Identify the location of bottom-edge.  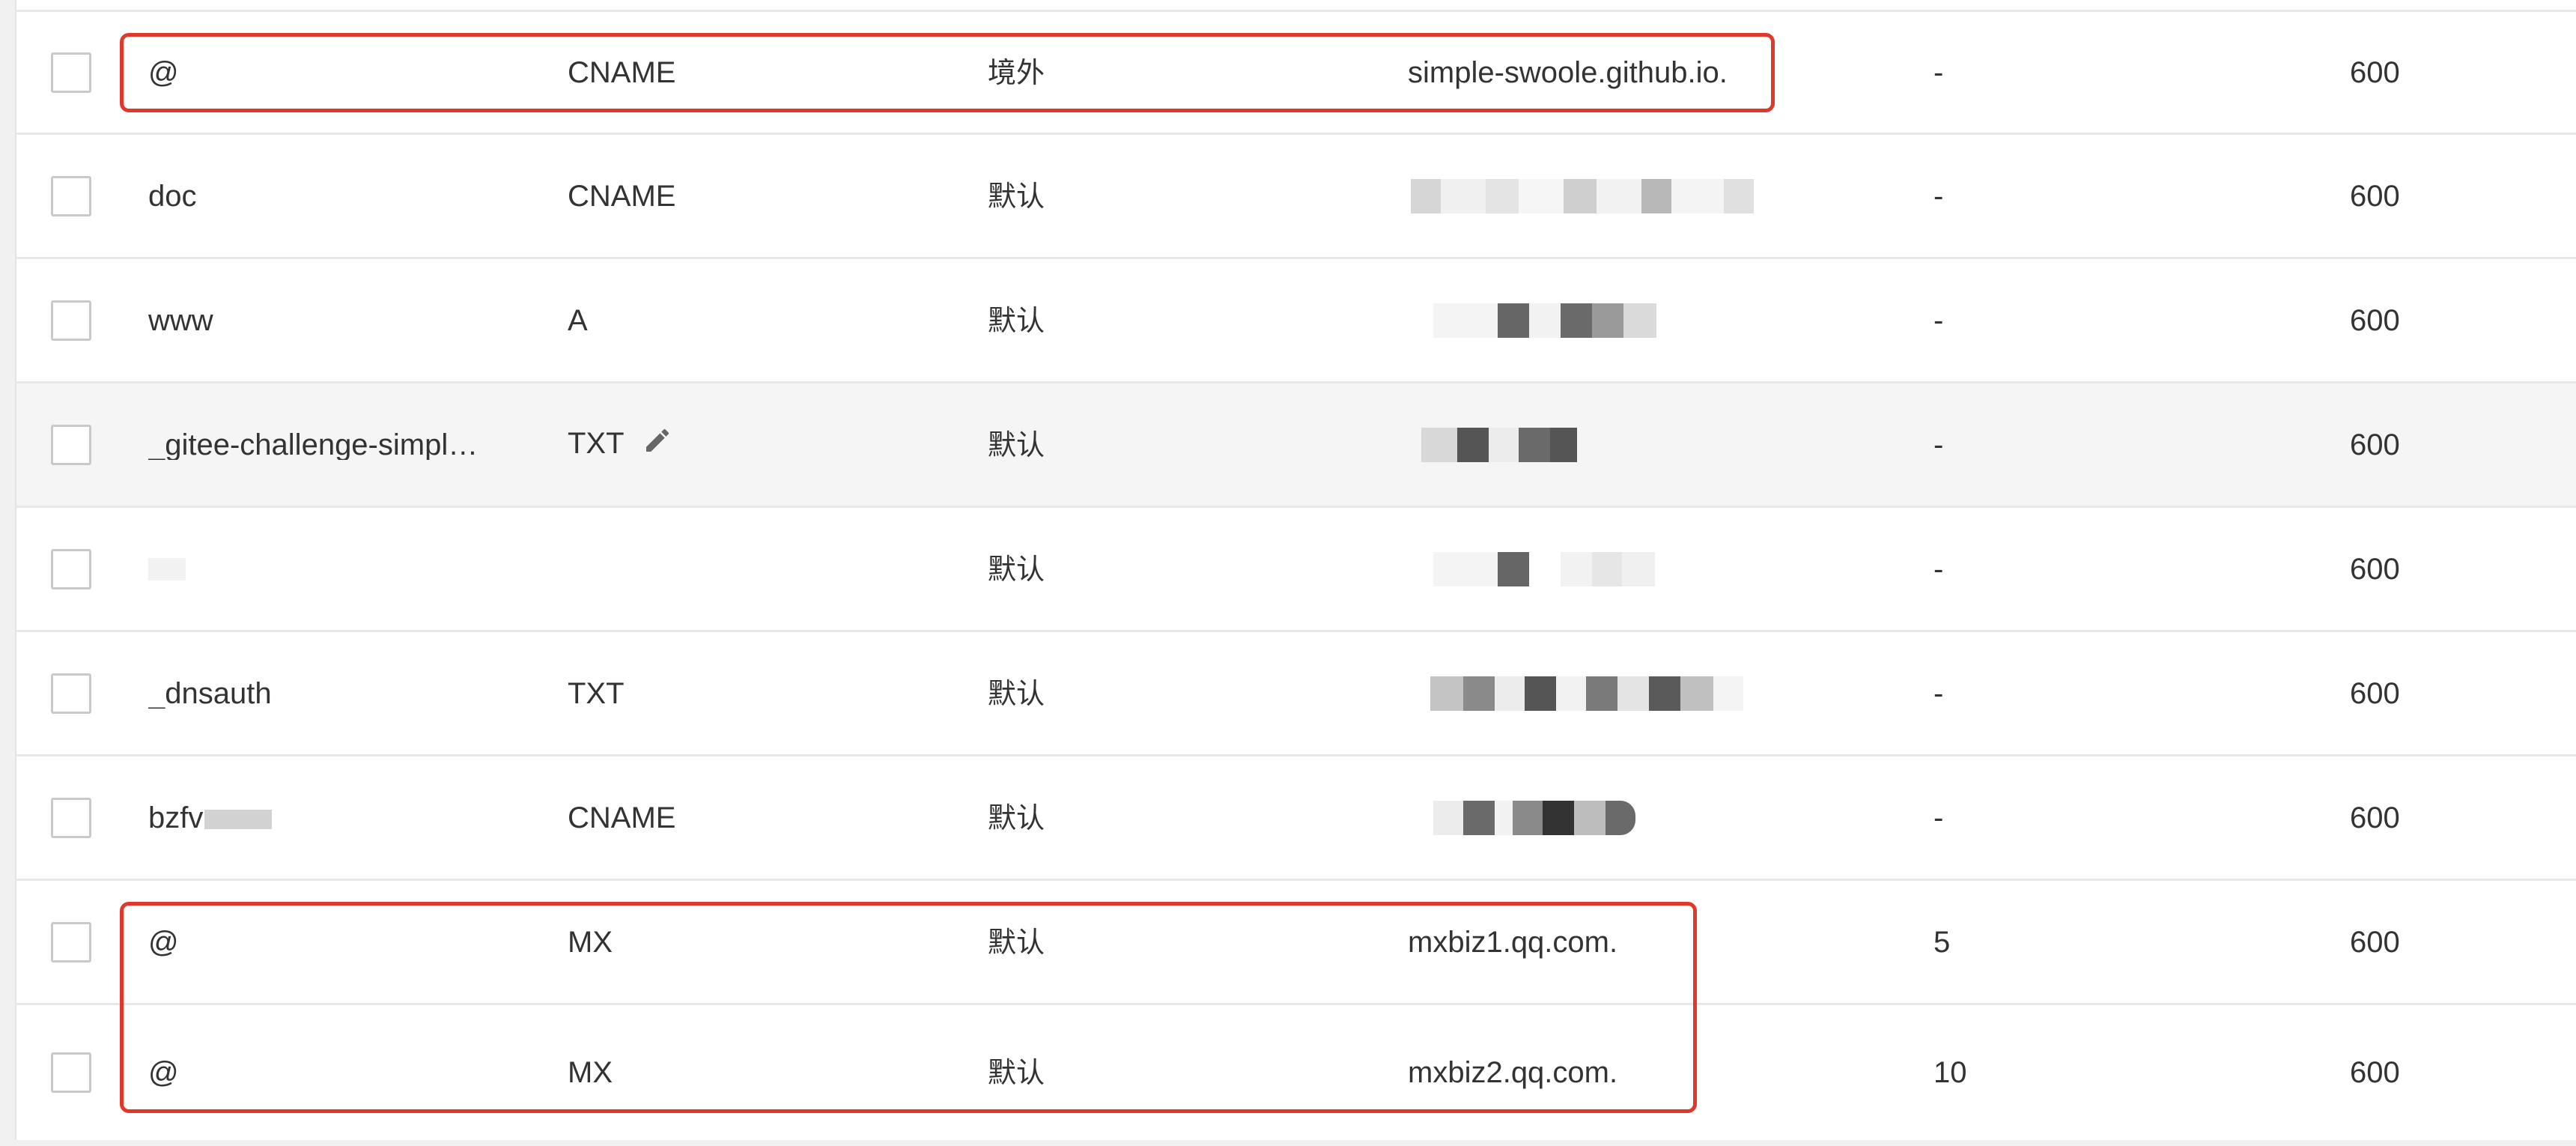
(1288, 1143).